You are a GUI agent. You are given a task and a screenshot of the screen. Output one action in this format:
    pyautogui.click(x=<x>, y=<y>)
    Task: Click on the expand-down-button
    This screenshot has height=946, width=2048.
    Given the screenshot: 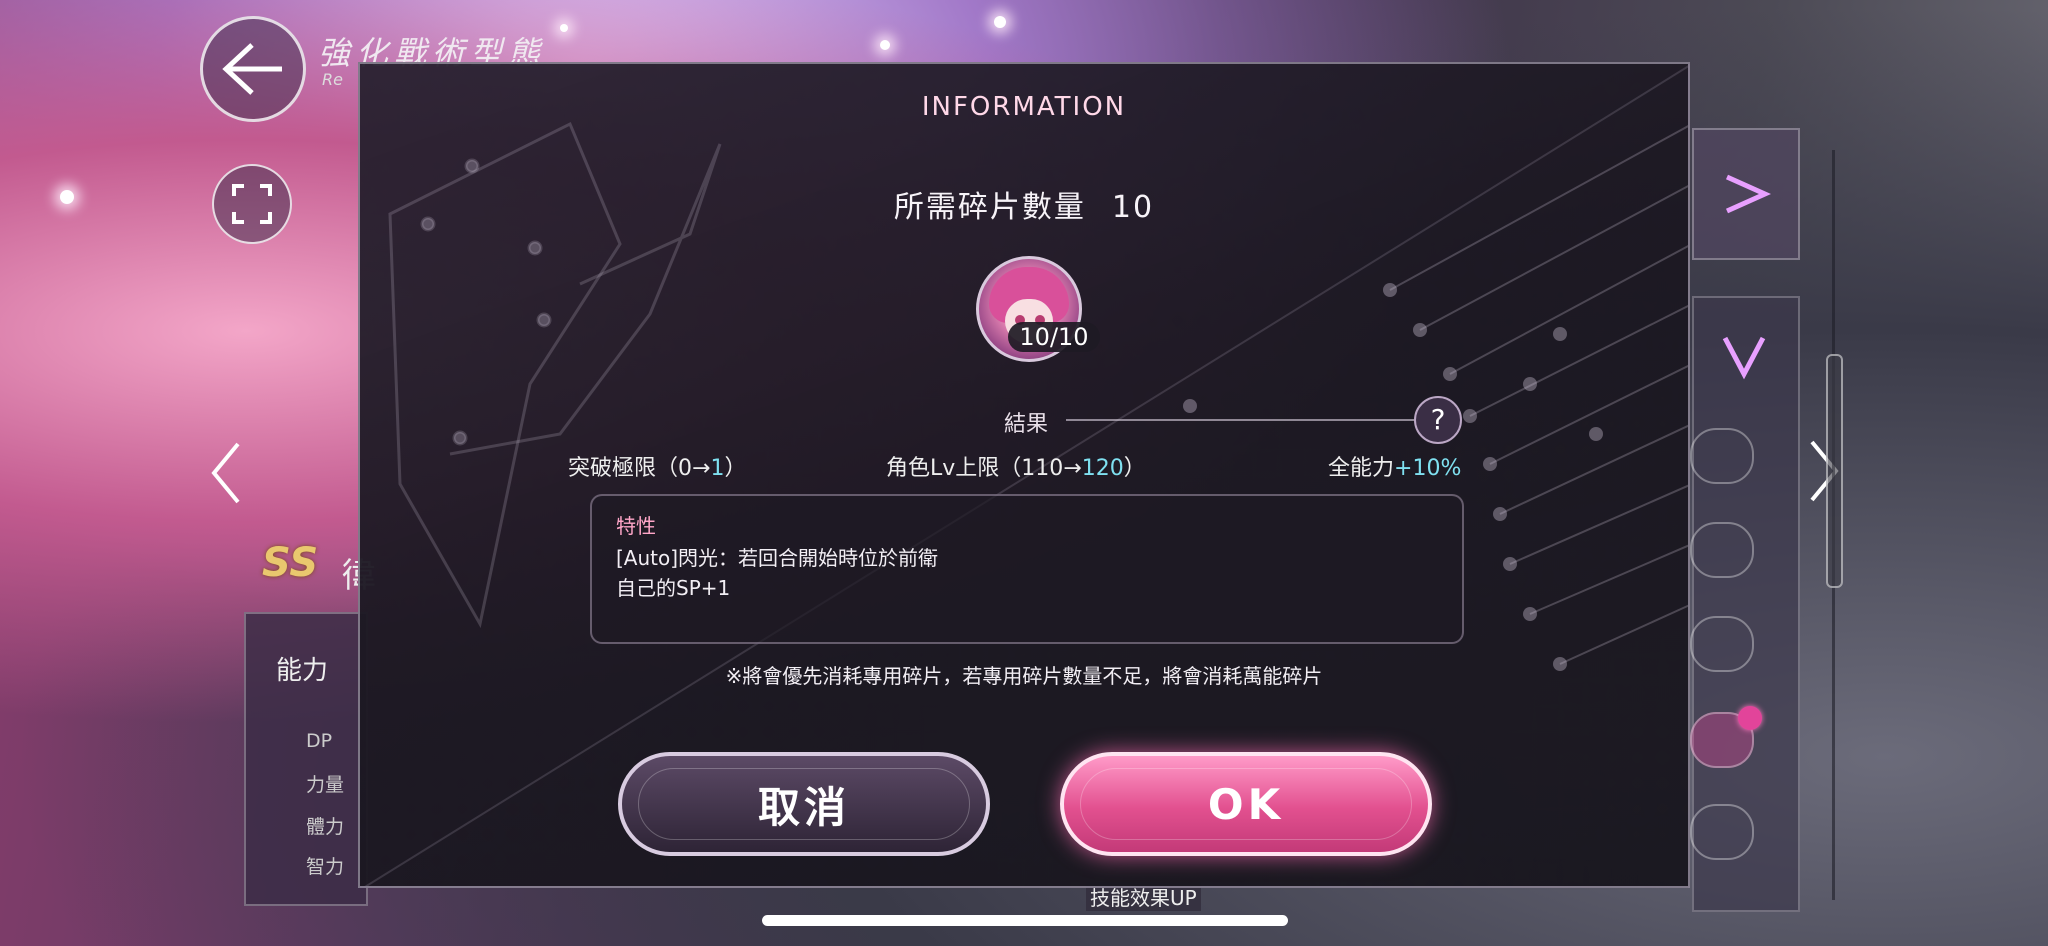 What is the action you would take?
    pyautogui.click(x=1744, y=355)
    